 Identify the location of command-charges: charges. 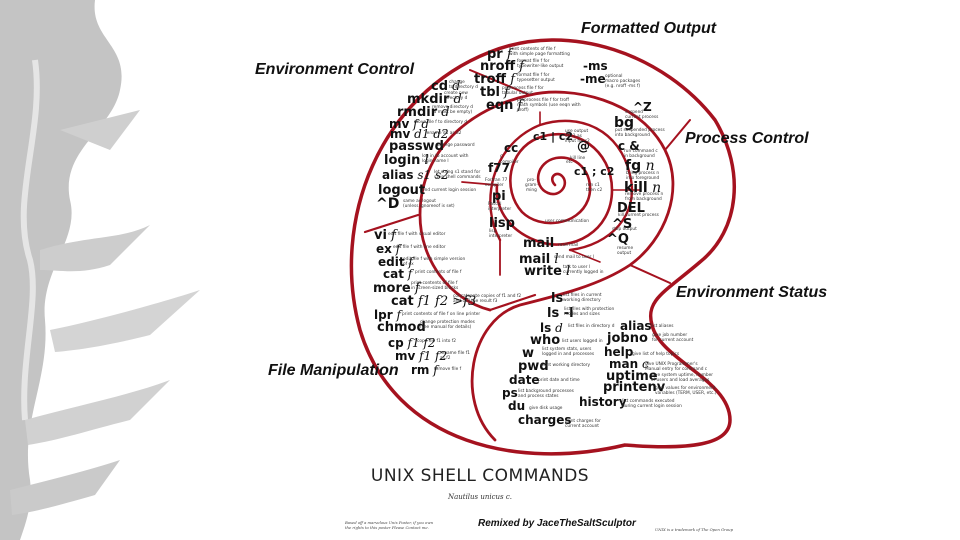
(545, 420).